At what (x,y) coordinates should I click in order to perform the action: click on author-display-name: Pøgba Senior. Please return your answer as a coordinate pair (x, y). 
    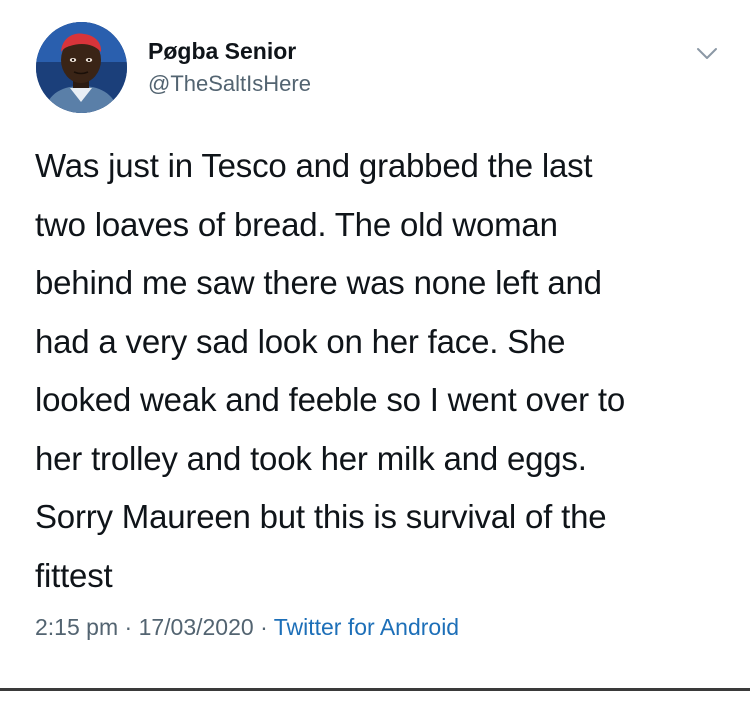
    Looking at the image, I should click on (222, 51).